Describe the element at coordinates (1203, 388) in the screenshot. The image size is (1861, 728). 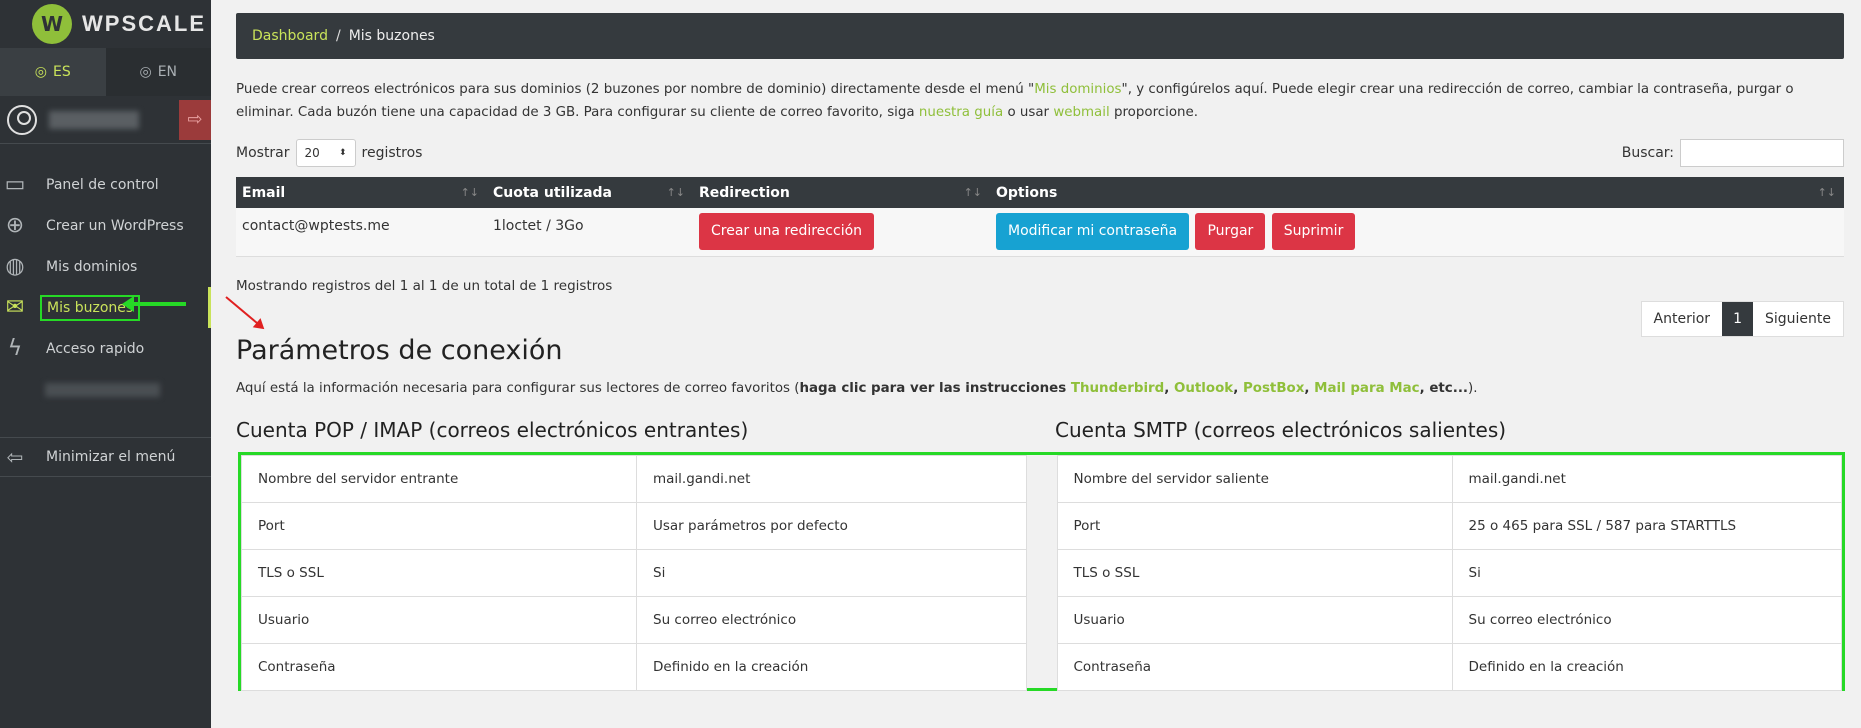
I see `outlook-link: Outlook` at that location.